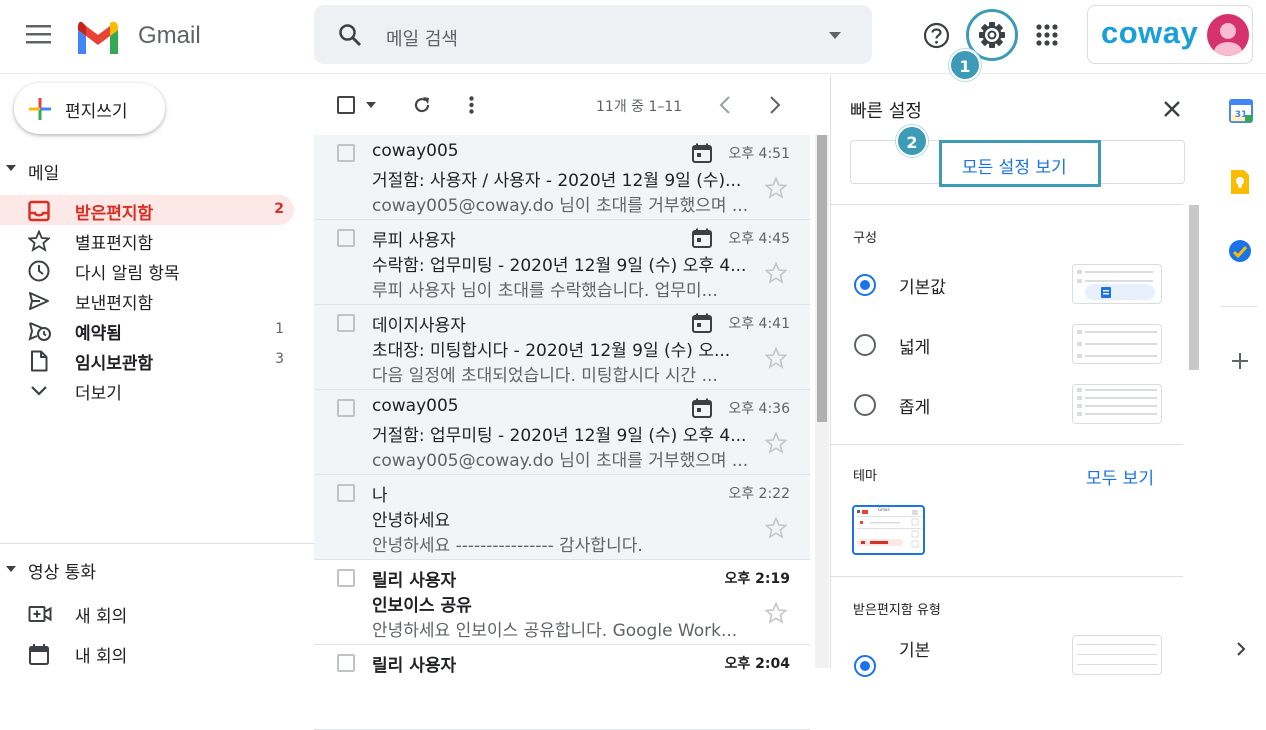 Image resolution: width=1266 pixels, height=730 pixels. Describe the element at coordinates (43, 171) in the screenshot. I see `mail-section-label: 메일` at that location.